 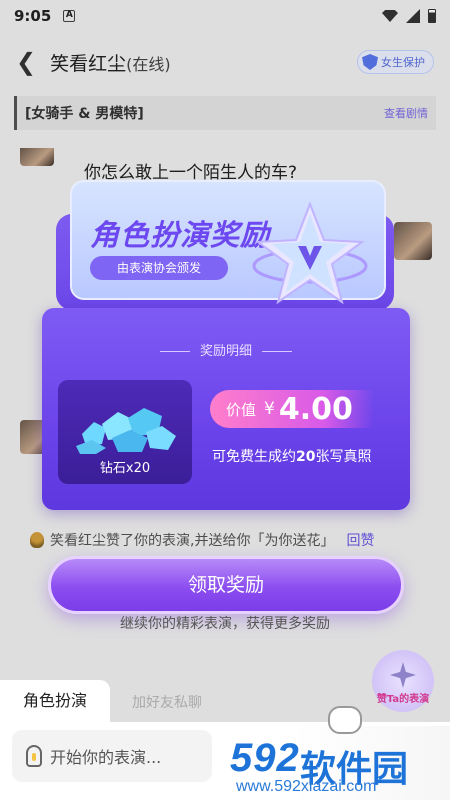 I want to click on lightbulb-icon, so click(x=34, y=756).